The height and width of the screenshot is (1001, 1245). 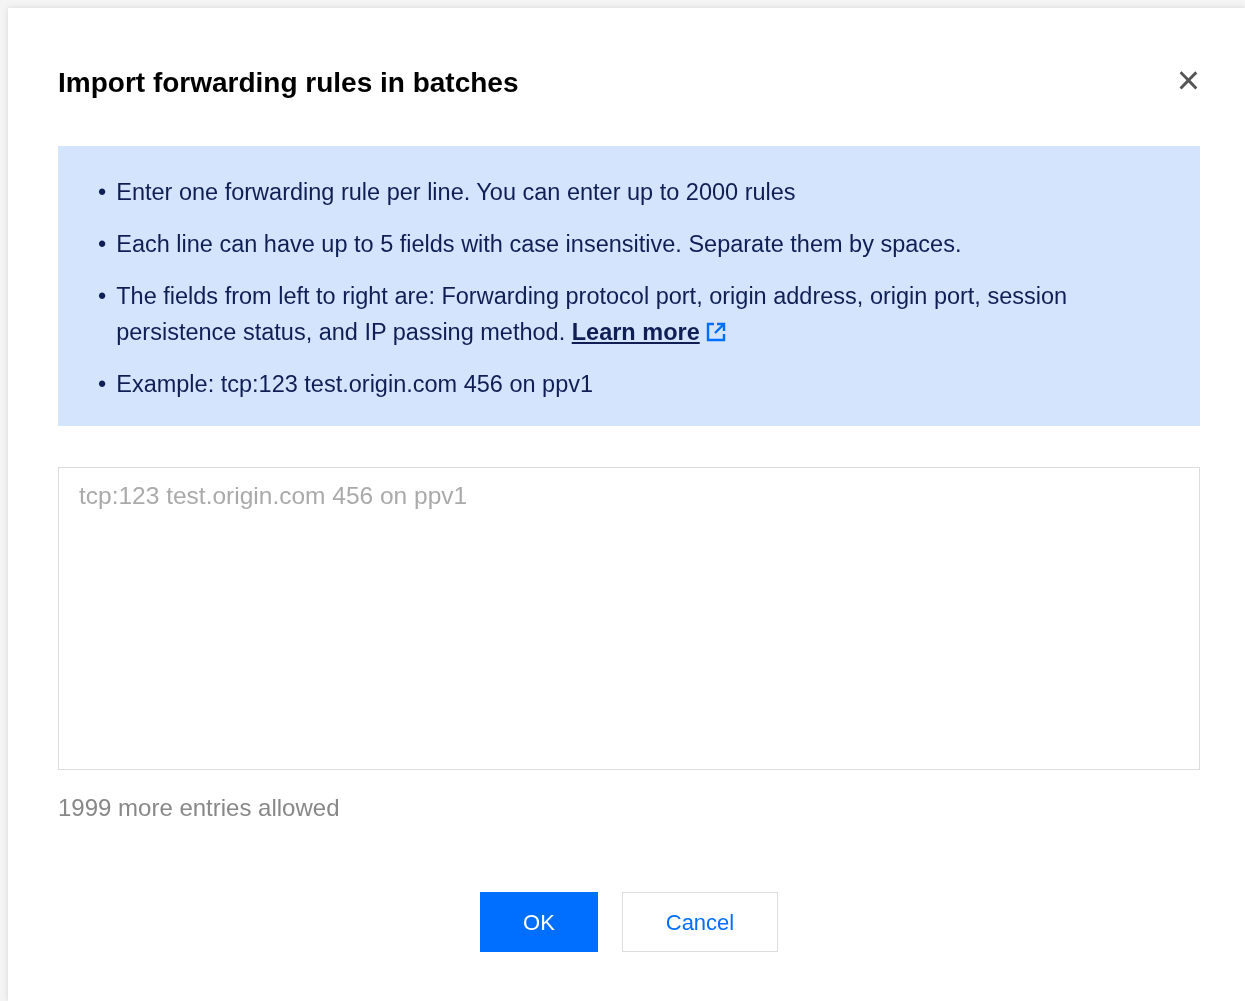 What do you see at coordinates (635, 332) in the screenshot?
I see `learn-more-link: Learn more` at bounding box center [635, 332].